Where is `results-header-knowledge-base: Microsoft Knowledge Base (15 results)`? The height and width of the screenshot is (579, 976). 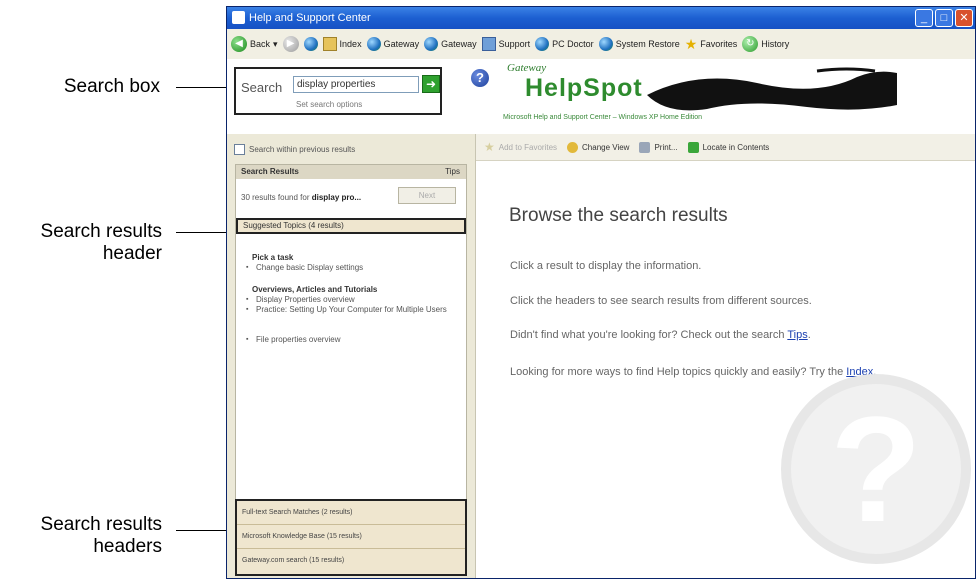
results-header-knowledge-base: Microsoft Knowledge Base (15 results) is located at coordinates (351, 537).